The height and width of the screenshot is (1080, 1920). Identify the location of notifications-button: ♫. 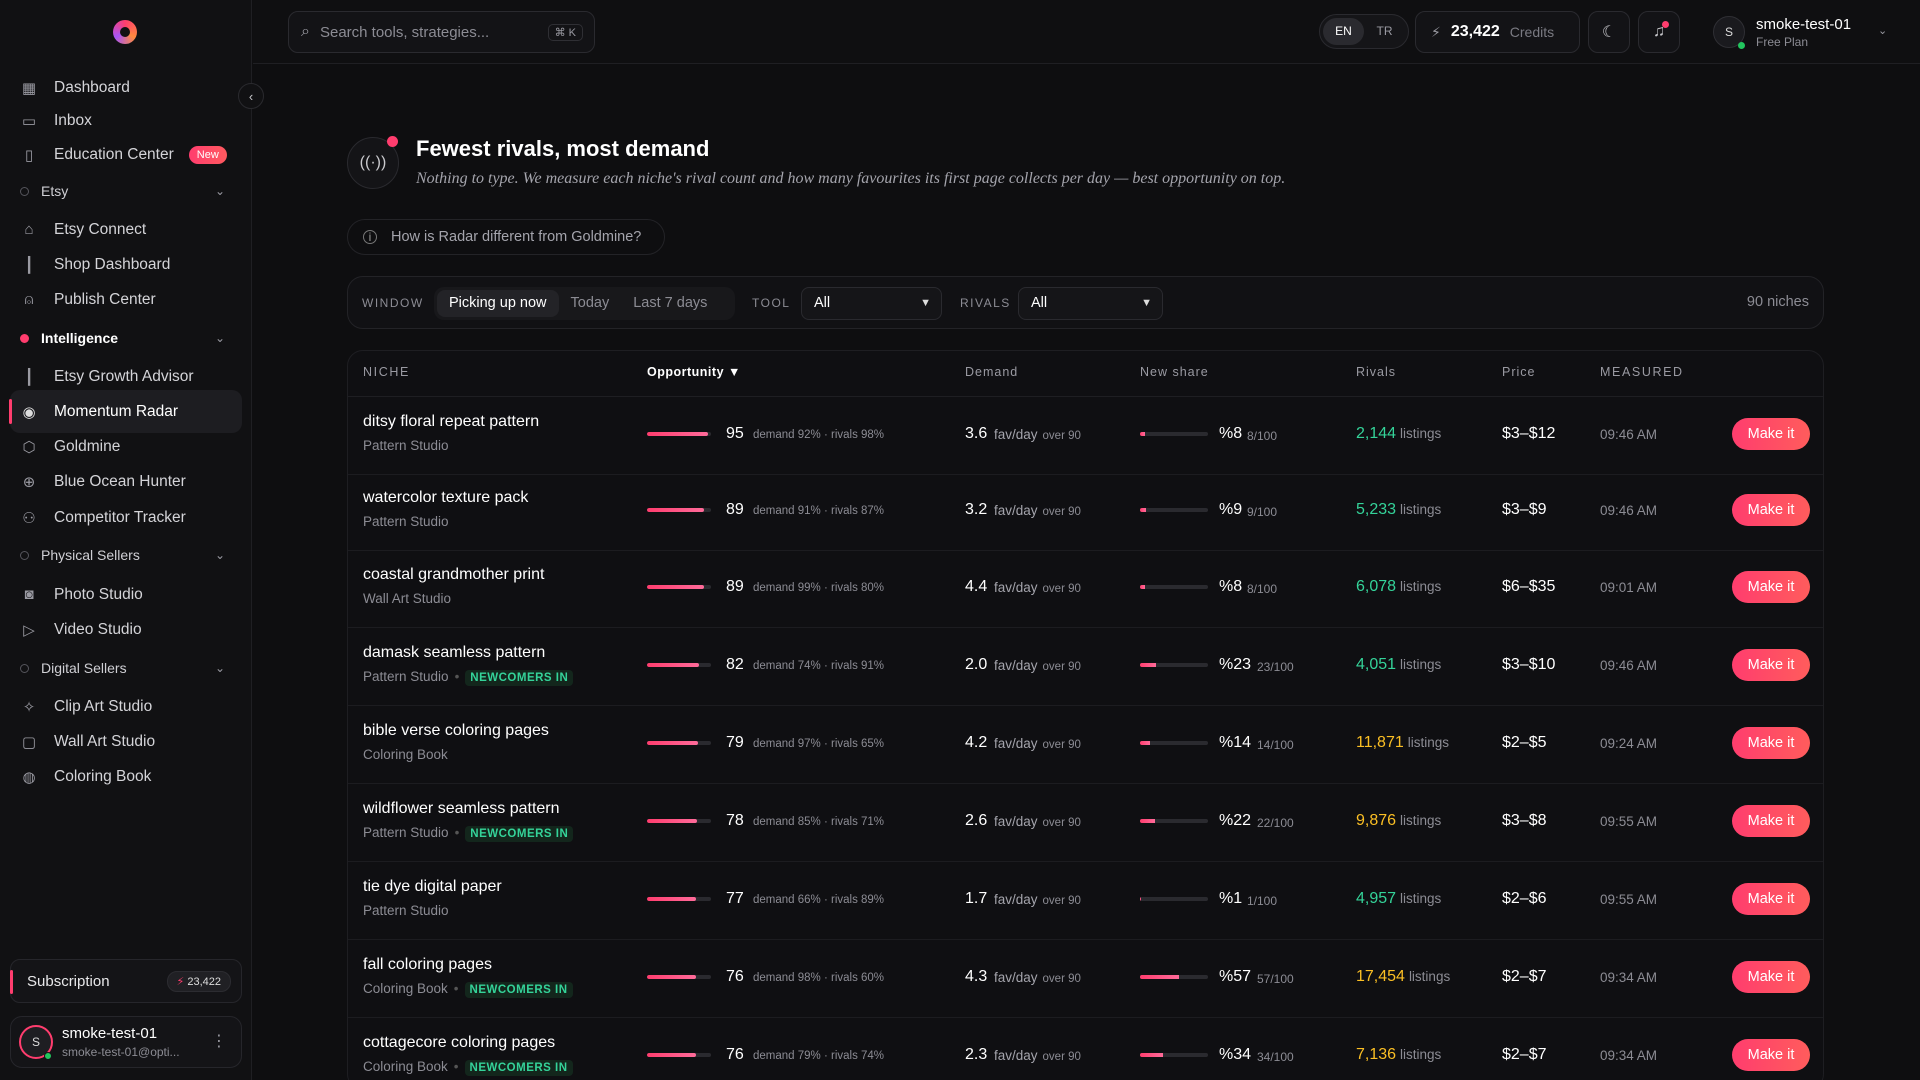
(1659, 32).